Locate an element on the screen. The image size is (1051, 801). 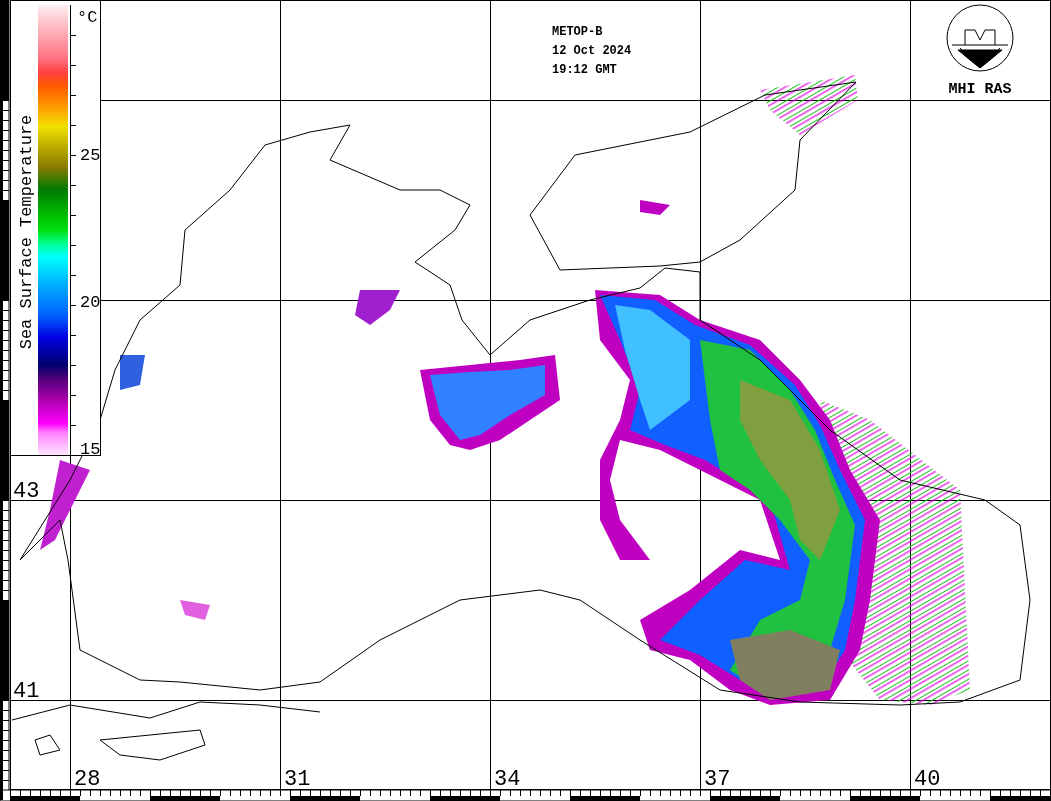
latitude-label: 41 is located at coordinates (26, 691).